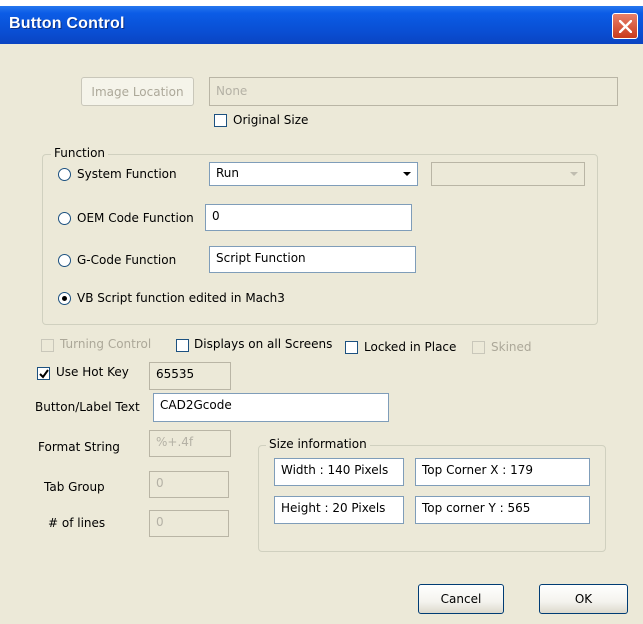  I want to click on original-size-checkbox, so click(220, 120).